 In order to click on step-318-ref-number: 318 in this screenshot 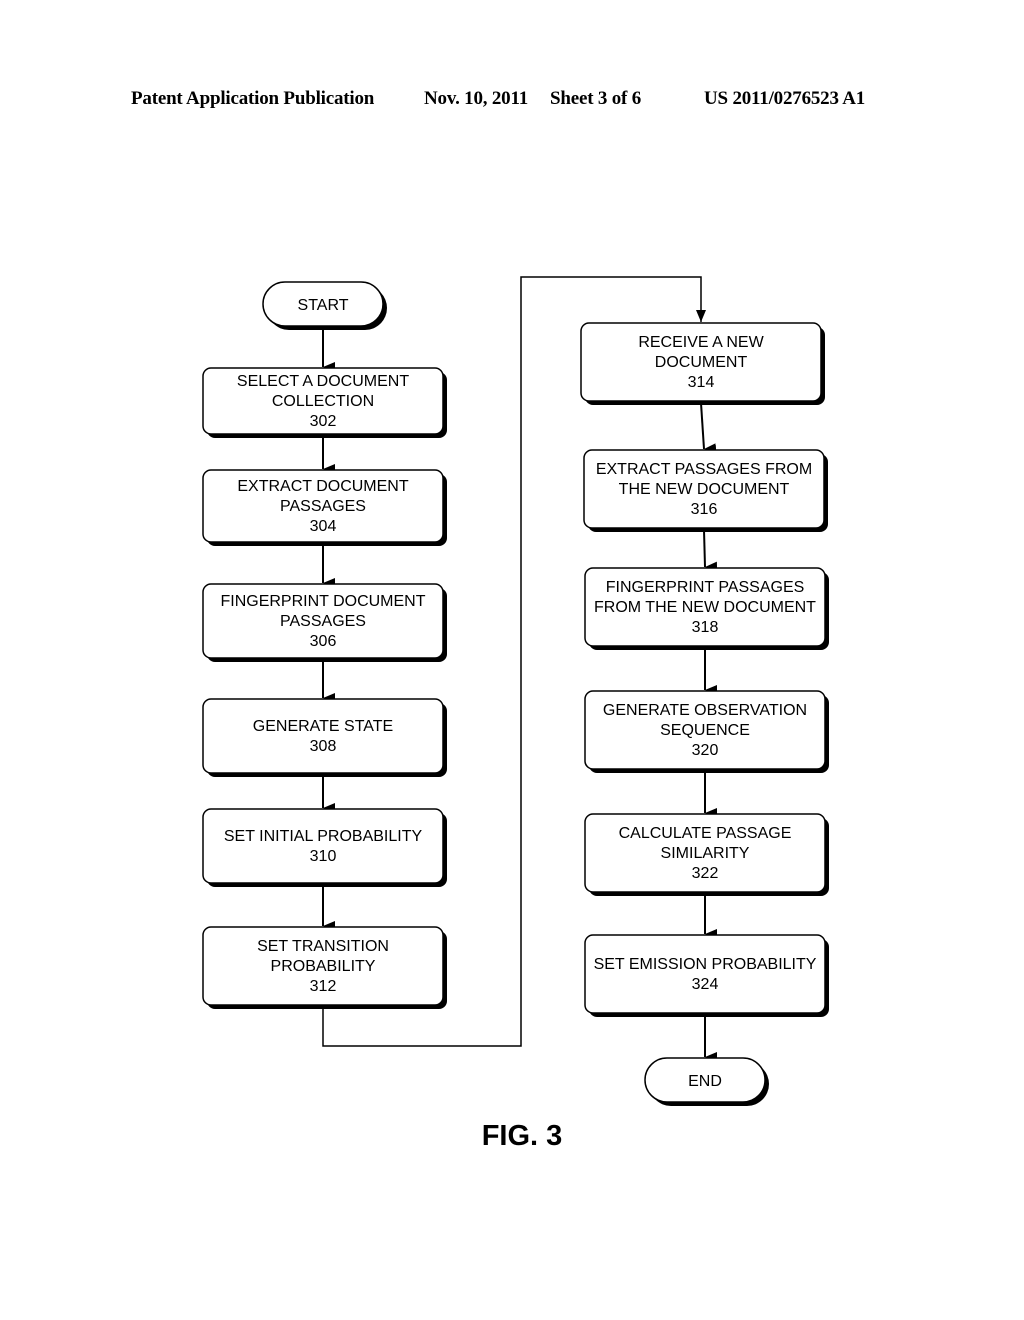, I will do `click(705, 627)`.